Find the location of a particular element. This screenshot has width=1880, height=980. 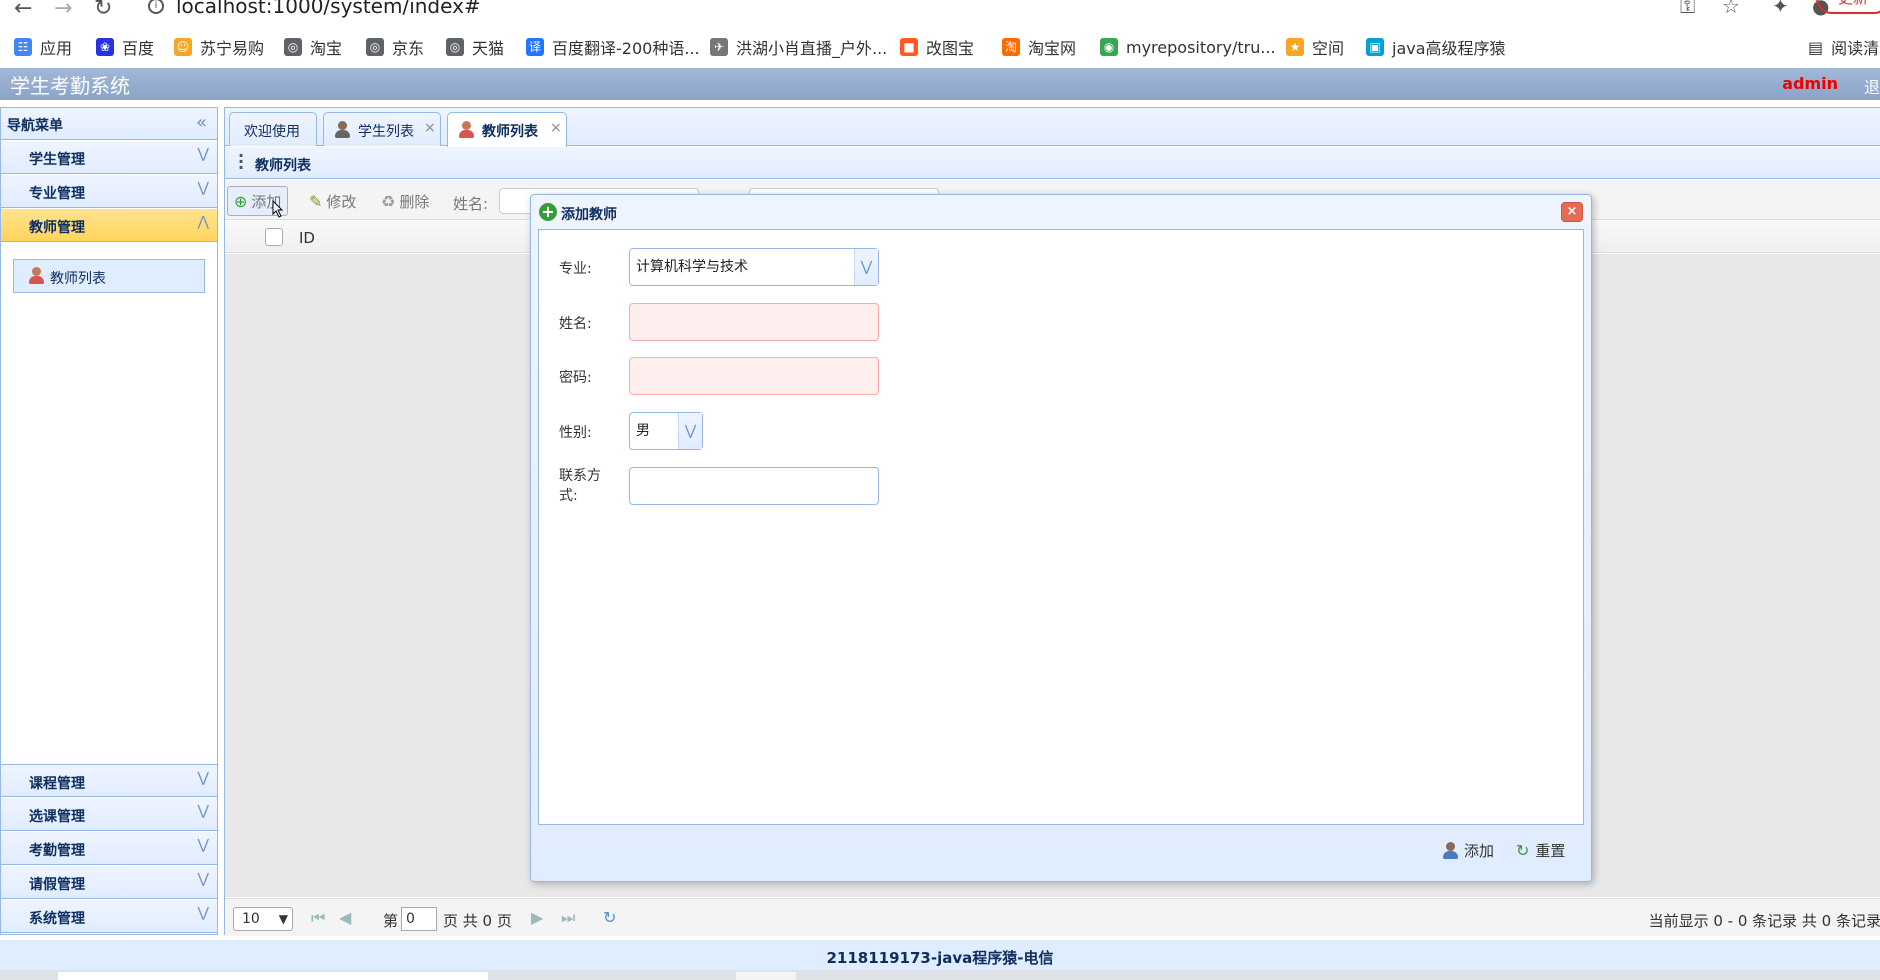

forward-arrow-icon: → is located at coordinates (63, 10).